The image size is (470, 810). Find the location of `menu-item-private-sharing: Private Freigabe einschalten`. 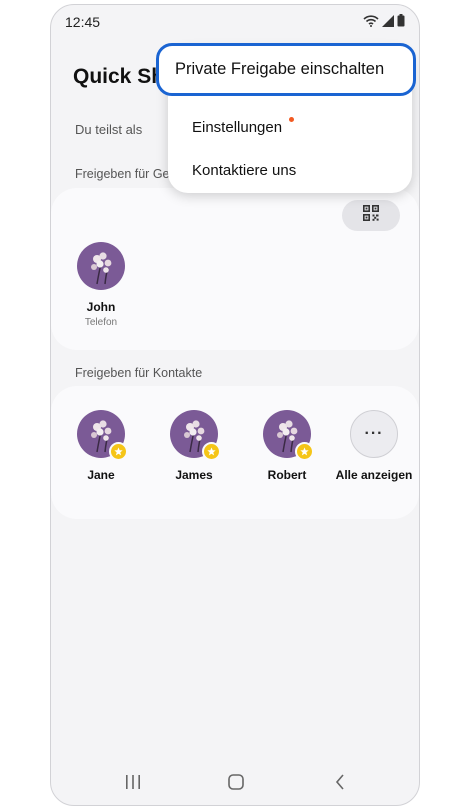

menu-item-private-sharing: Private Freigabe einschalten is located at coordinates (286, 69).